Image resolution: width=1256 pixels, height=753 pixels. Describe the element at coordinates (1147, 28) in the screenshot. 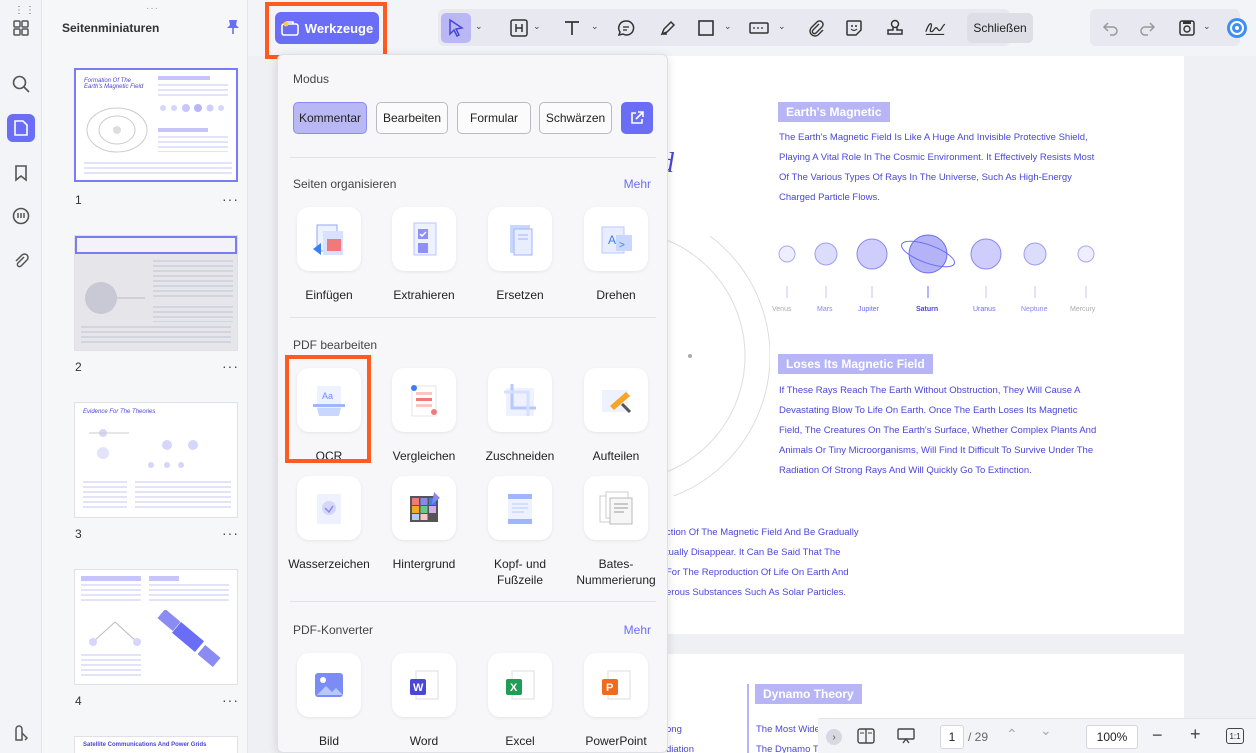

I see `redo-icon` at that location.